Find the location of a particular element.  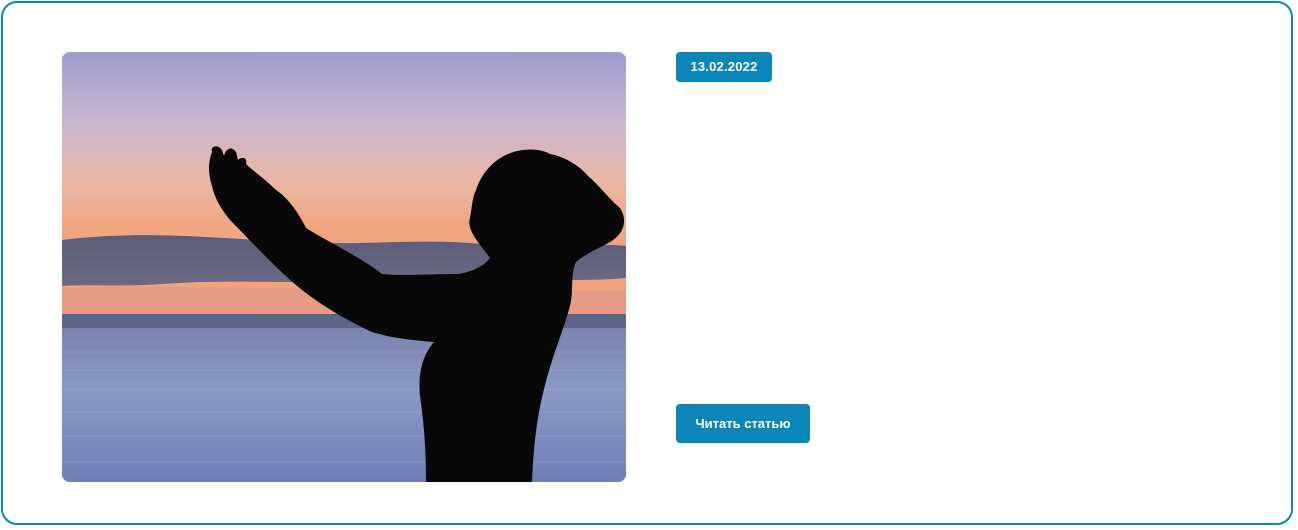

read-article-button: Читать статью is located at coordinates (743, 423).